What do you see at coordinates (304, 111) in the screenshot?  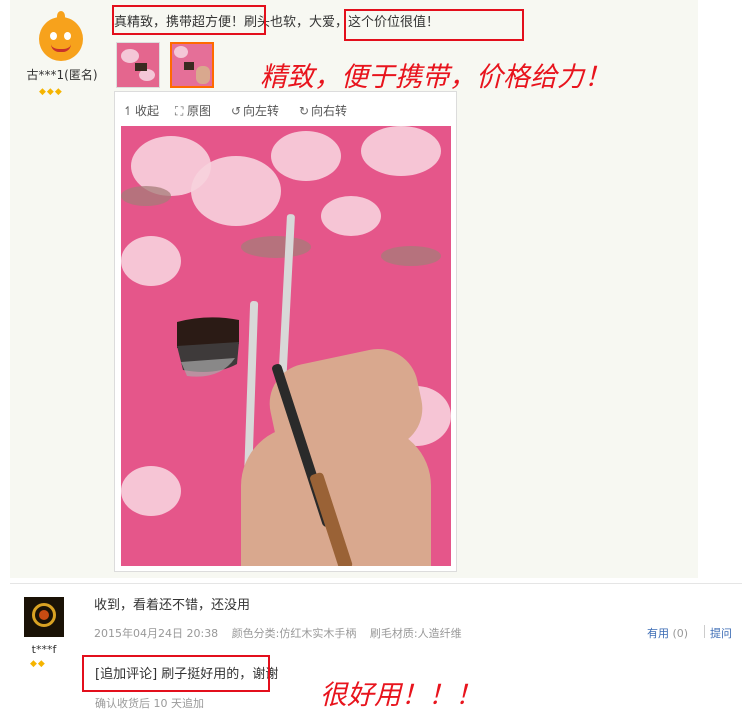 I see `rotate-right-icon: ↻` at bounding box center [304, 111].